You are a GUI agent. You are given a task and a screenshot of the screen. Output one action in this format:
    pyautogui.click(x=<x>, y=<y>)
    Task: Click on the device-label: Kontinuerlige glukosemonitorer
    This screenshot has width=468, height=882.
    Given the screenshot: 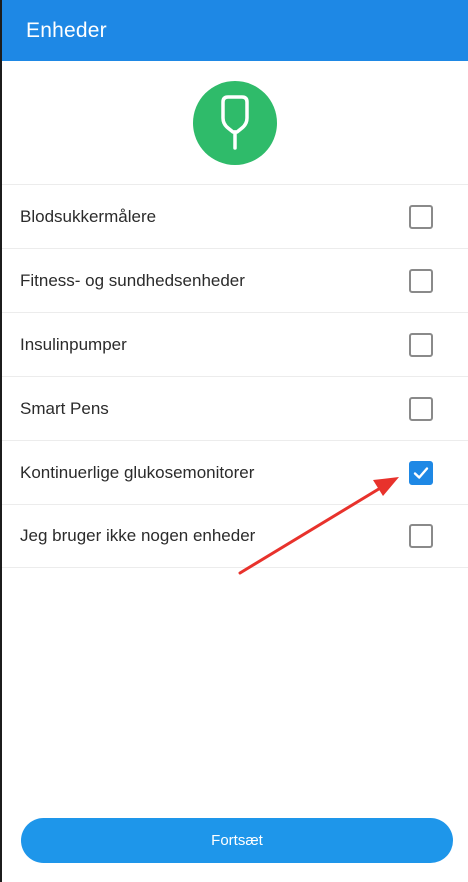 What is the action you would take?
    pyautogui.click(x=137, y=472)
    